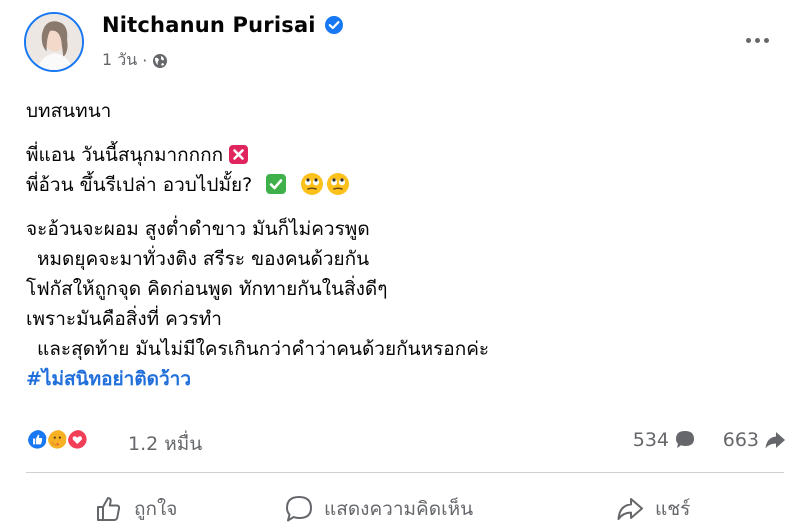 This screenshot has width=800, height=532. Describe the element at coordinates (630, 509) in the screenshot. I see `share-icon` at that location.